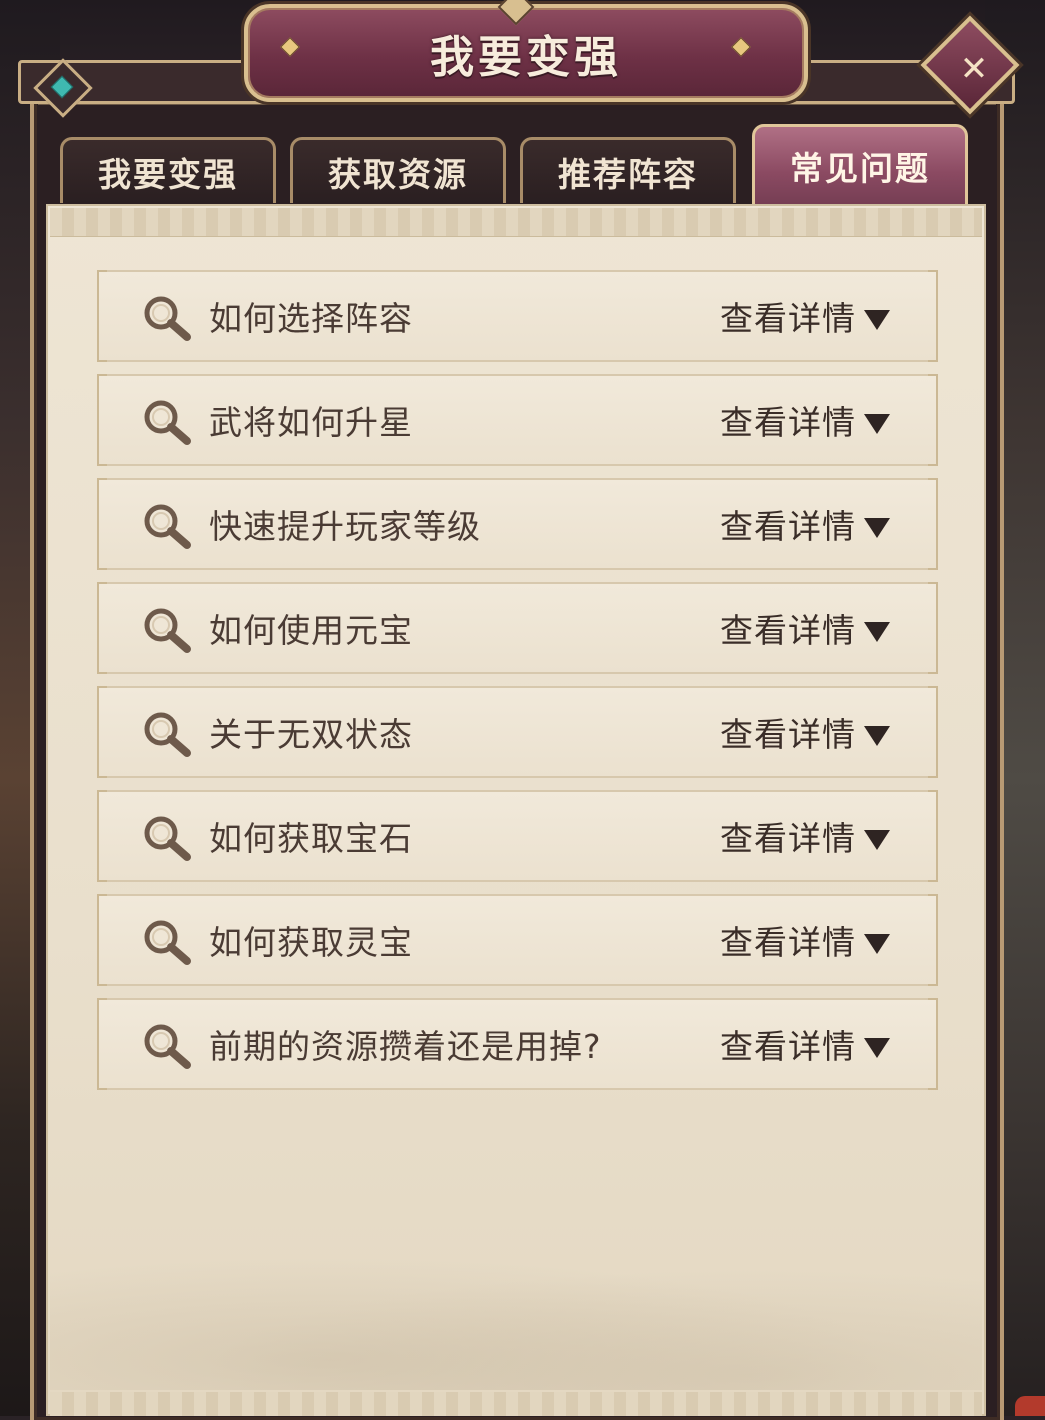  What do you see at coordinates (311, 942) in the screenshot?
I see `faq-question: 如何获取灵宝` at bounding box center [311, 942].